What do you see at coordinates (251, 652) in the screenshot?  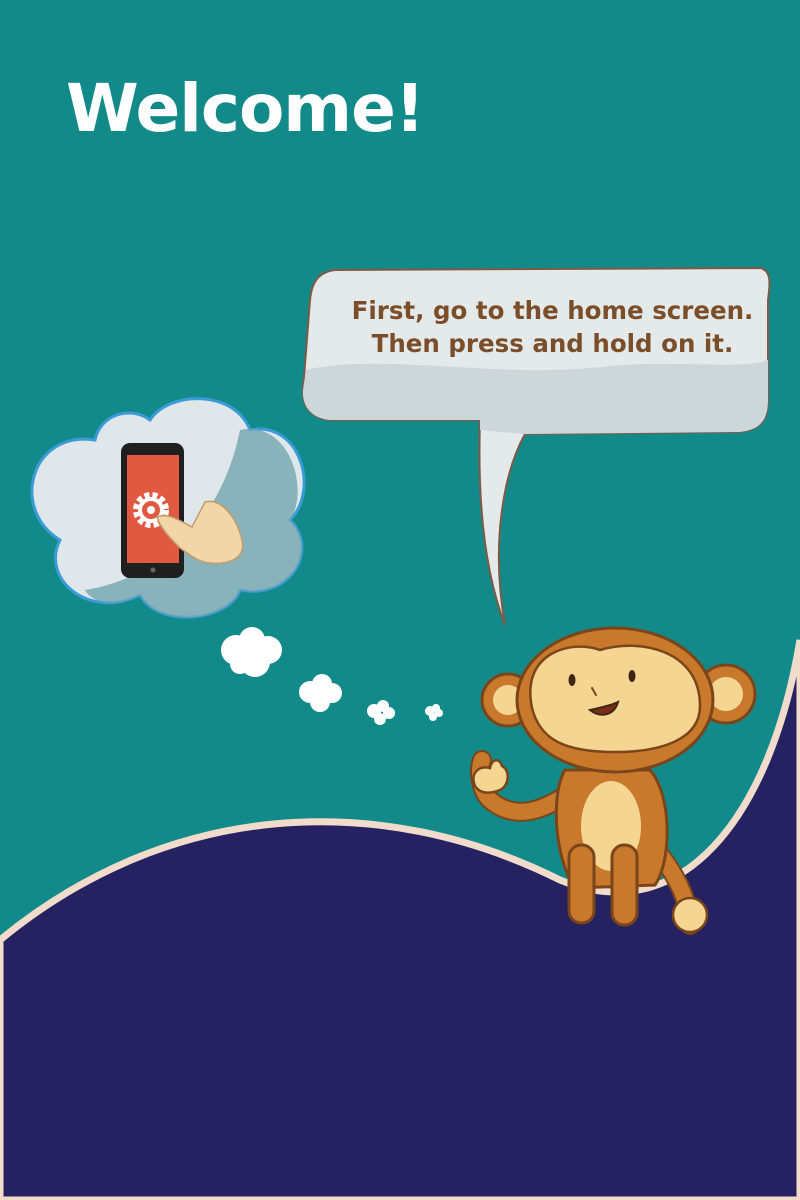 I see `thought-puff-large` at bounding box center [251, 652].